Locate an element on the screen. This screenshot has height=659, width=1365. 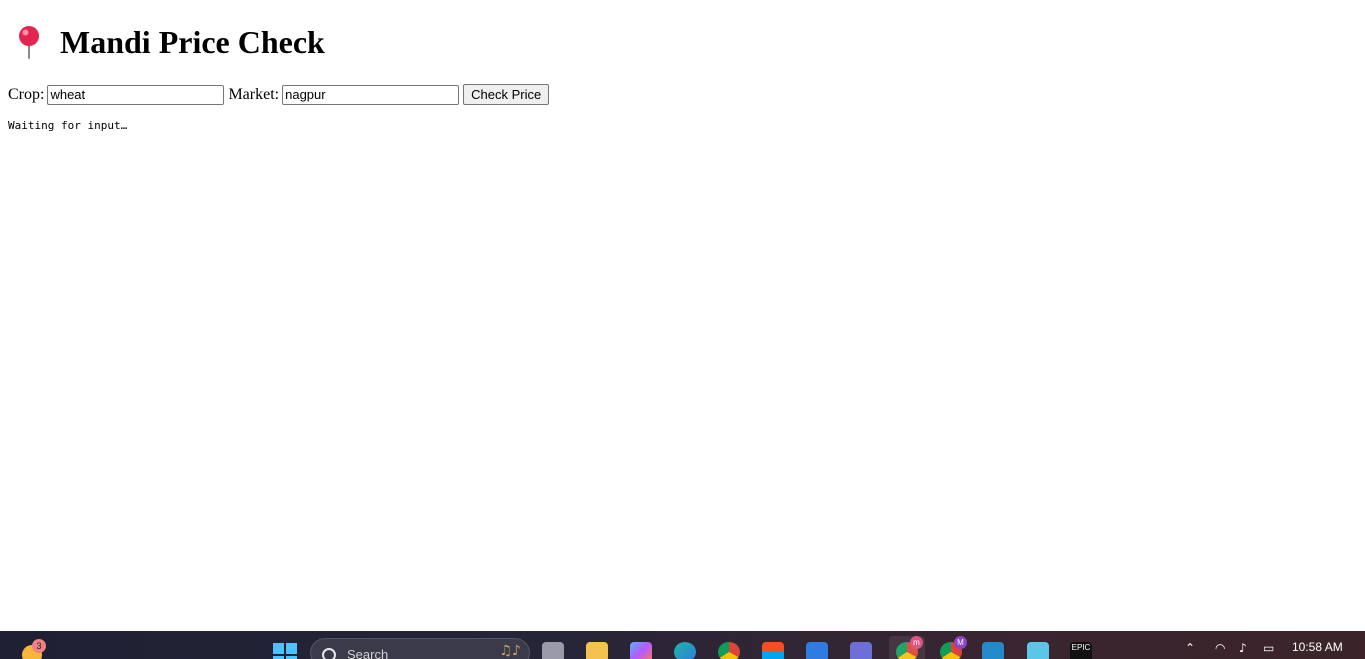
pushpin-icon is located at coordinates (29, 42).